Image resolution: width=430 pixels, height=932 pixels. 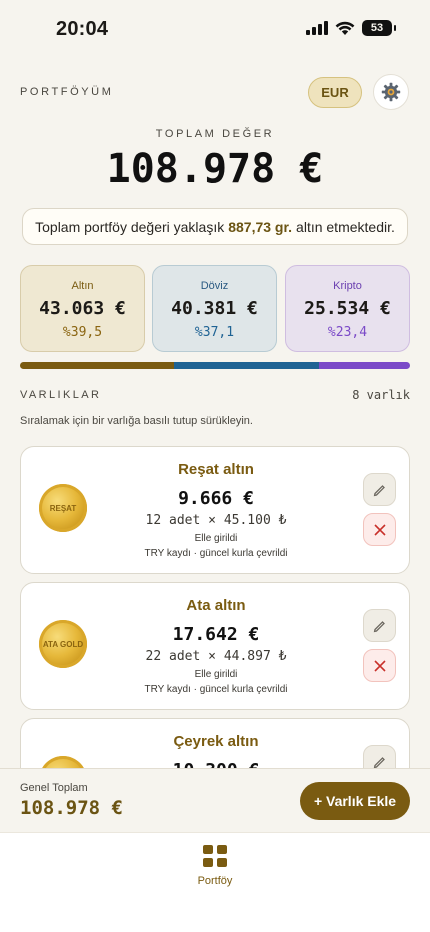 I want to click on currency-button: EUR, so click(x=335, y=92).